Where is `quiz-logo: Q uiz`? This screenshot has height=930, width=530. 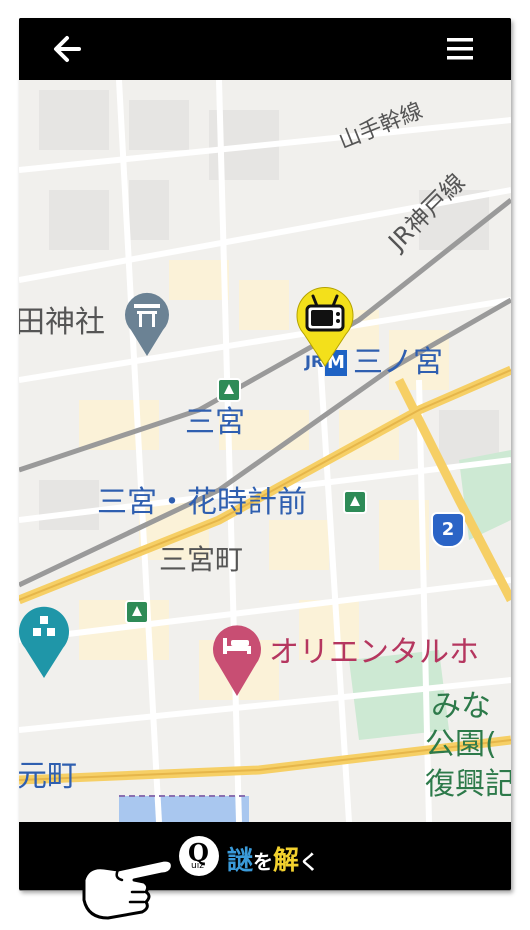
quiz-logo: Q uiz is located at coordinates (199, 856).